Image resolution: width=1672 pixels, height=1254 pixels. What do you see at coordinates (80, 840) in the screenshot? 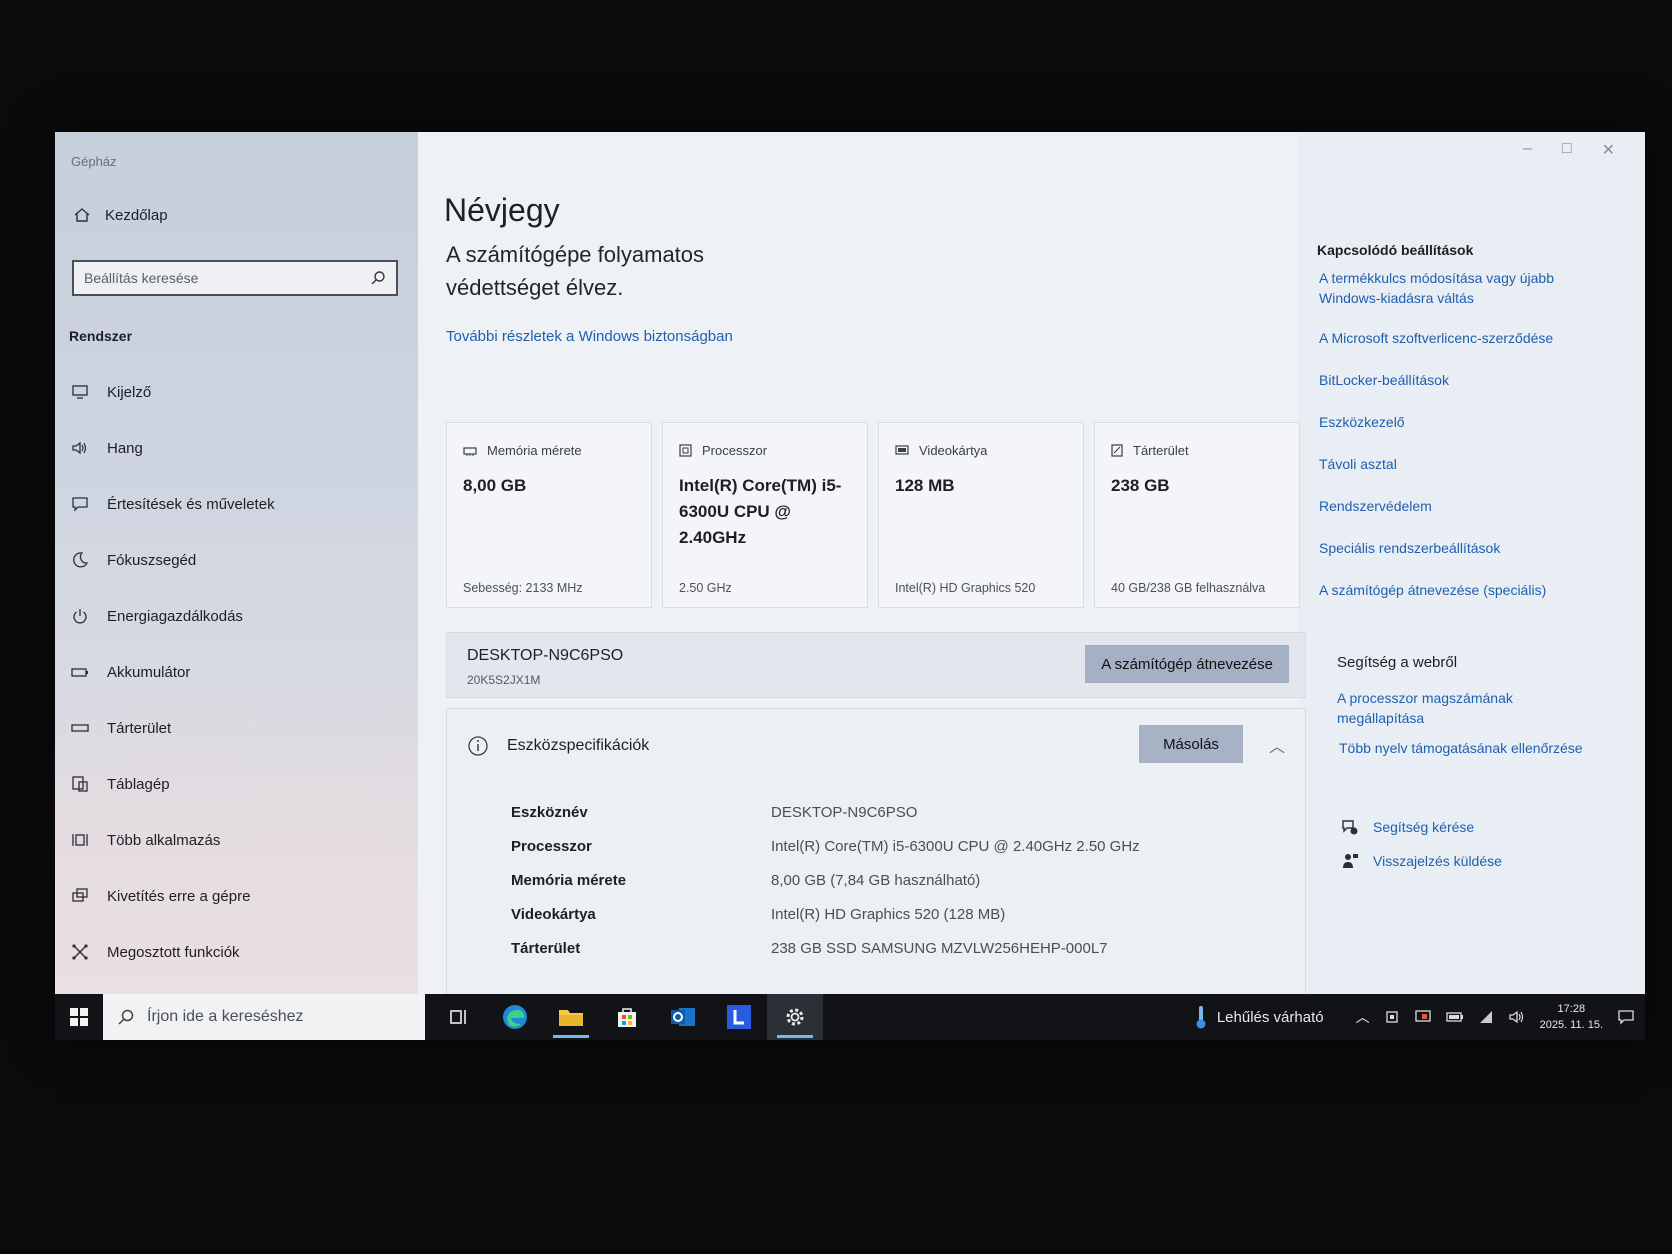
I see `multitask-icon` at bounding box center [80, 840].